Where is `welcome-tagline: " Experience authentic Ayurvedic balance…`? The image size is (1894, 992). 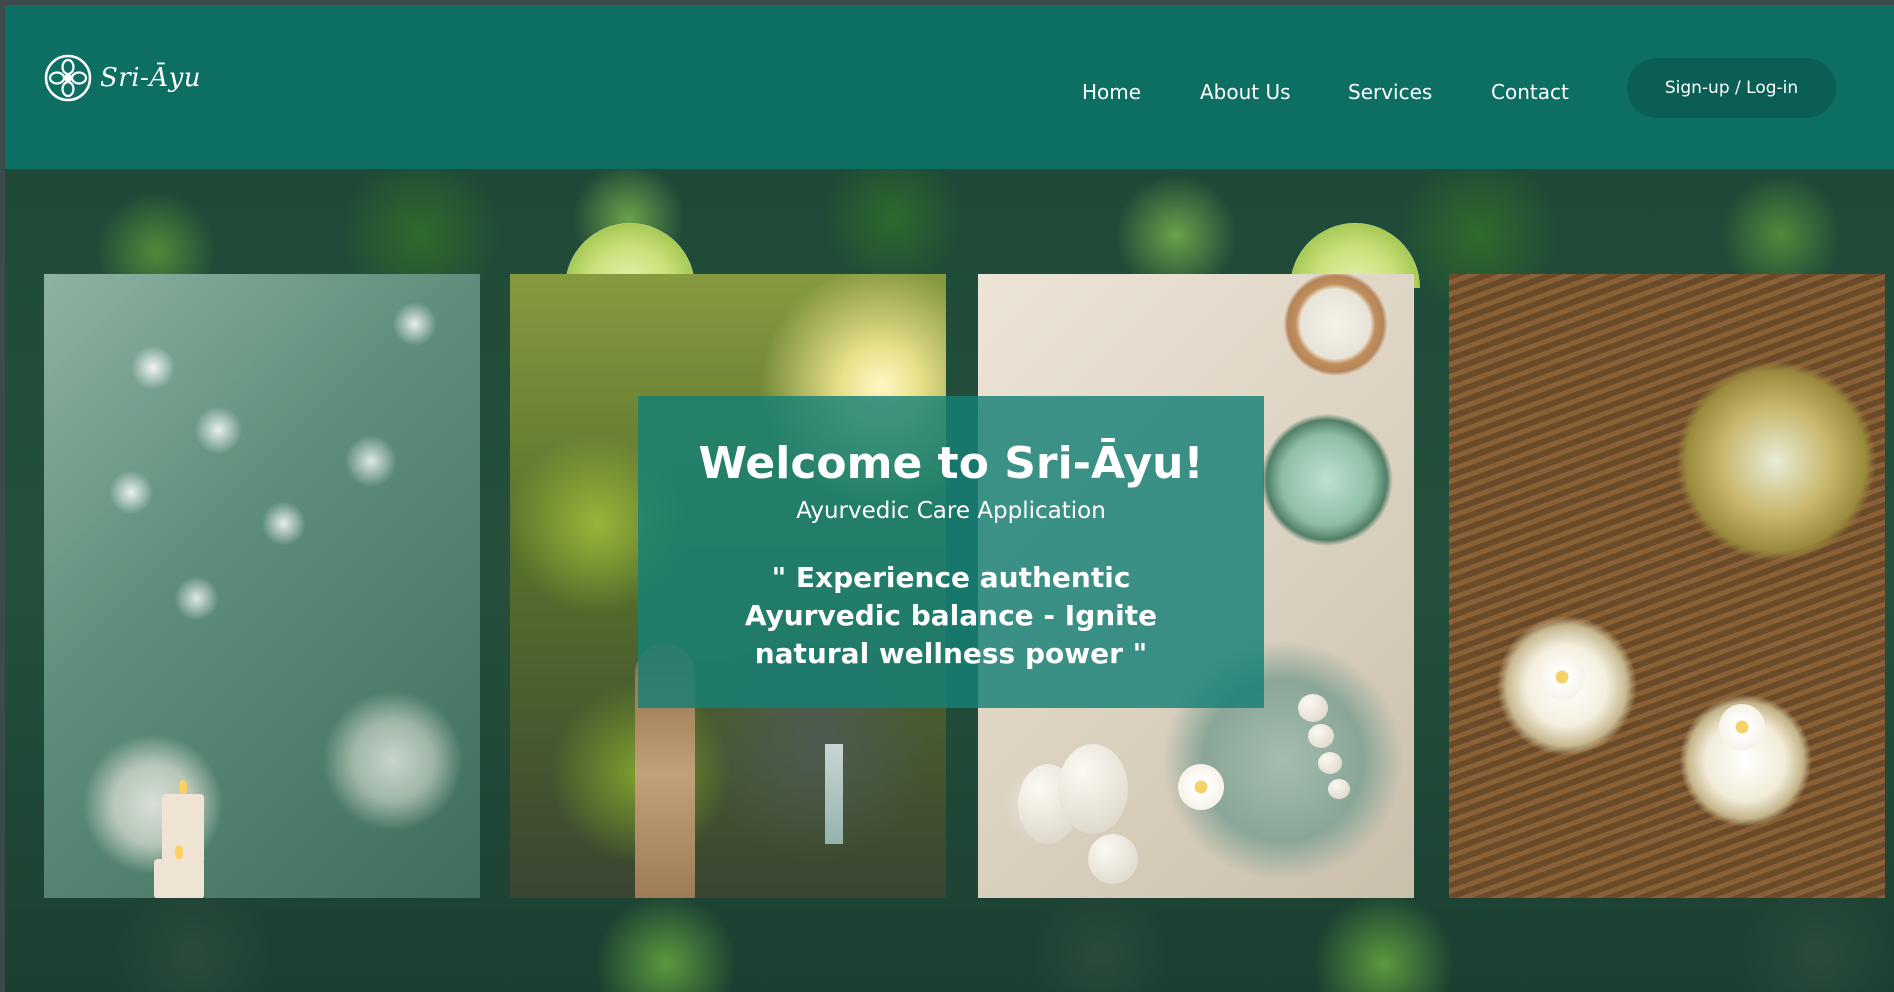 welcome-tagline: " Experience authentic Ayurvedic balance… is located at coordinates (951, 615).